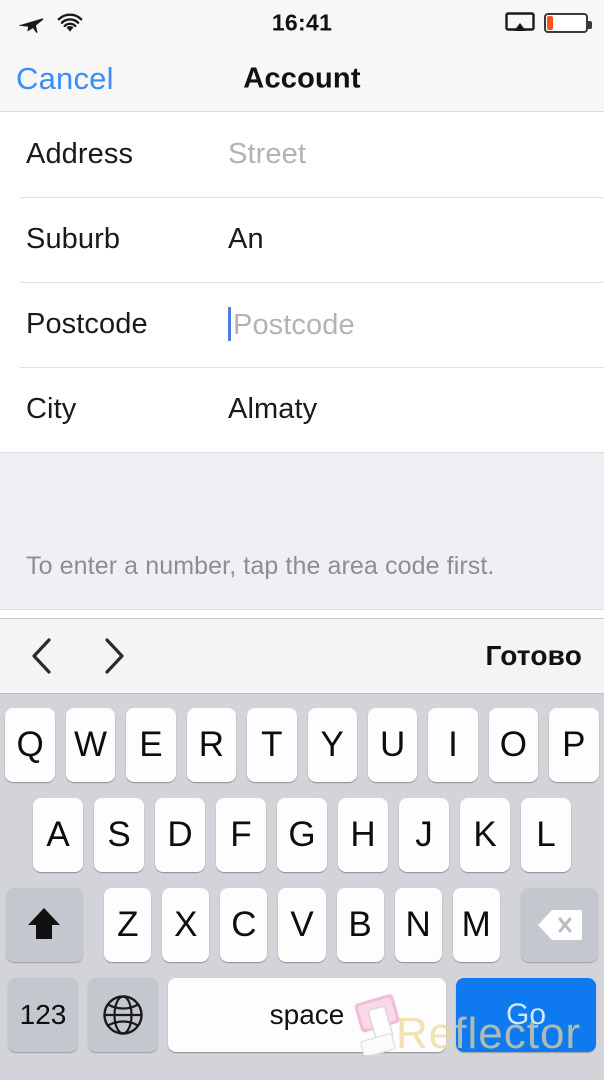  What do you see at coordinates (272, 409) in the screenshot?
I see `field-input-city: Almaty` at bounding box center [272, 409].